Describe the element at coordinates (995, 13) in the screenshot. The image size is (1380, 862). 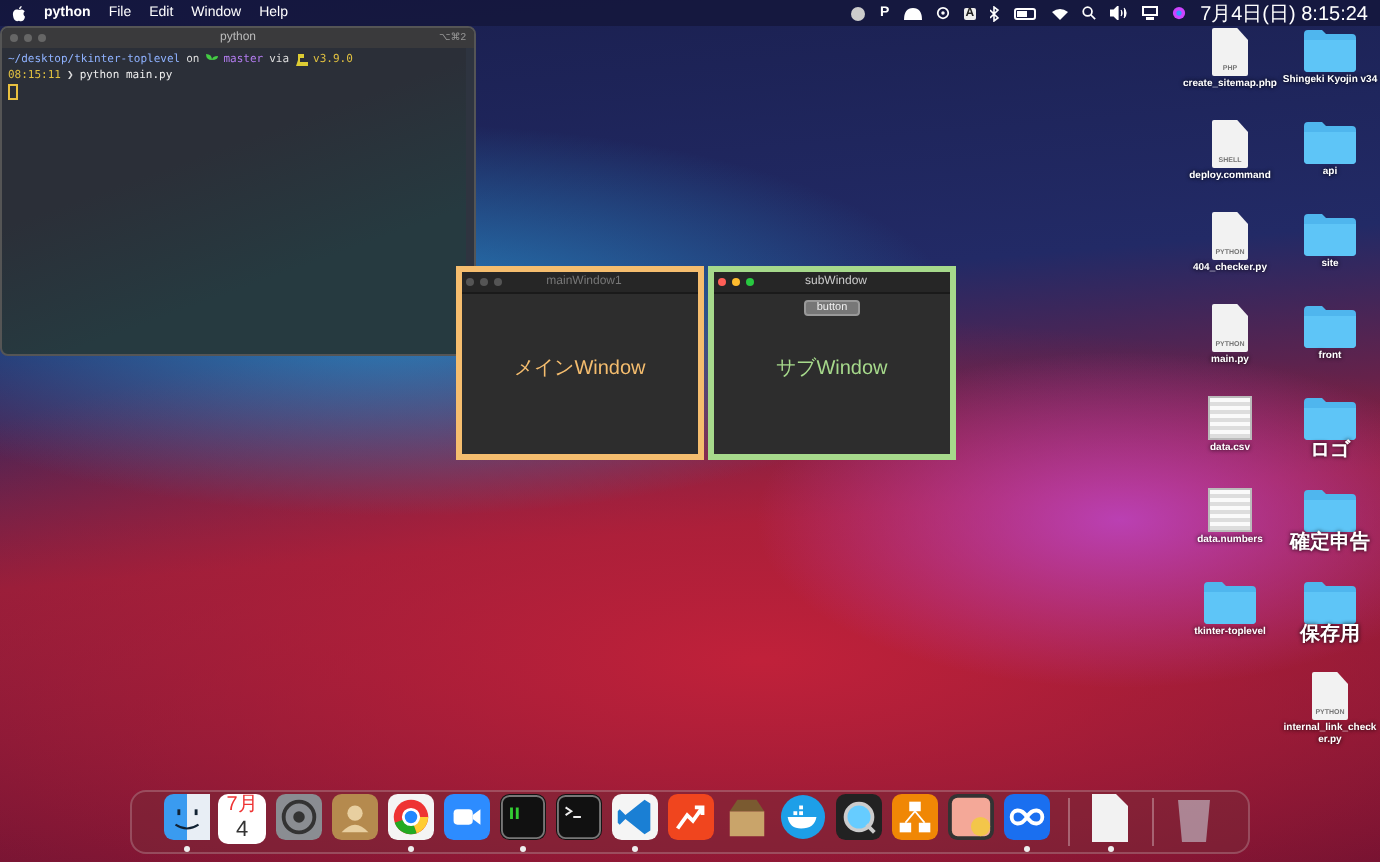
I see `bluetooth-icon` at that location.